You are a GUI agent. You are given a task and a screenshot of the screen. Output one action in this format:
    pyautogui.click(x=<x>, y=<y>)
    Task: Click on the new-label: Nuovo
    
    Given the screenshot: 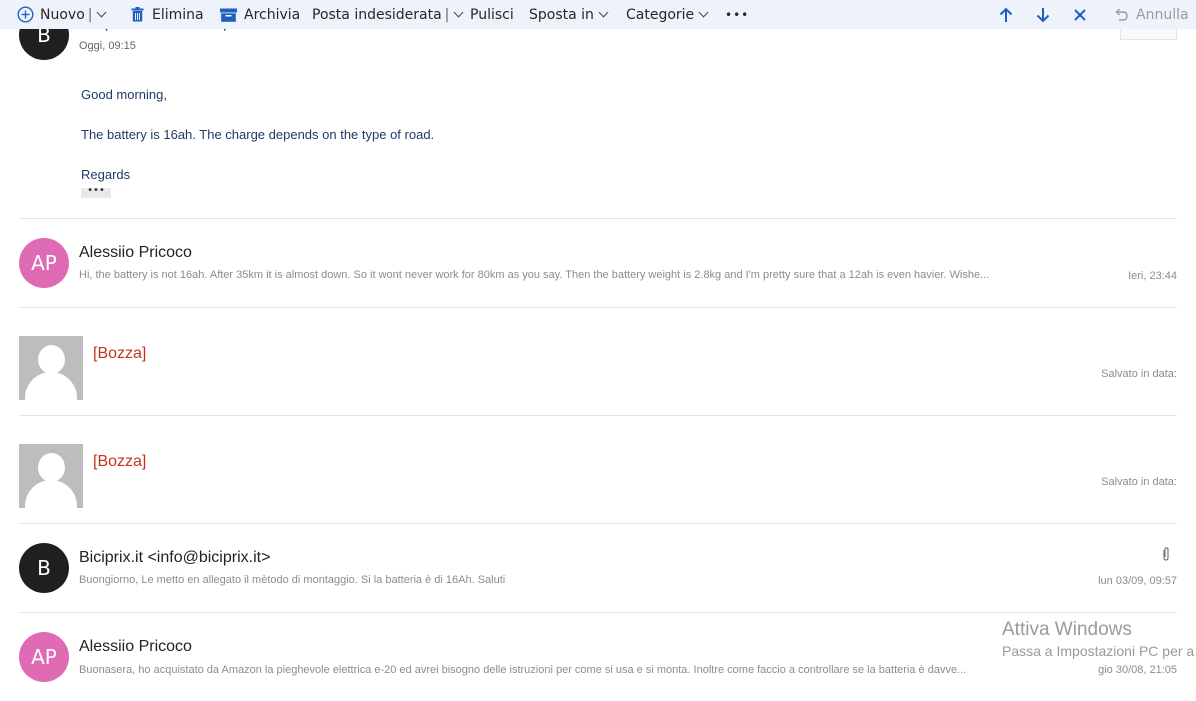 What is the action you would take?
    pyautogui.click(x=62, y=14)
    